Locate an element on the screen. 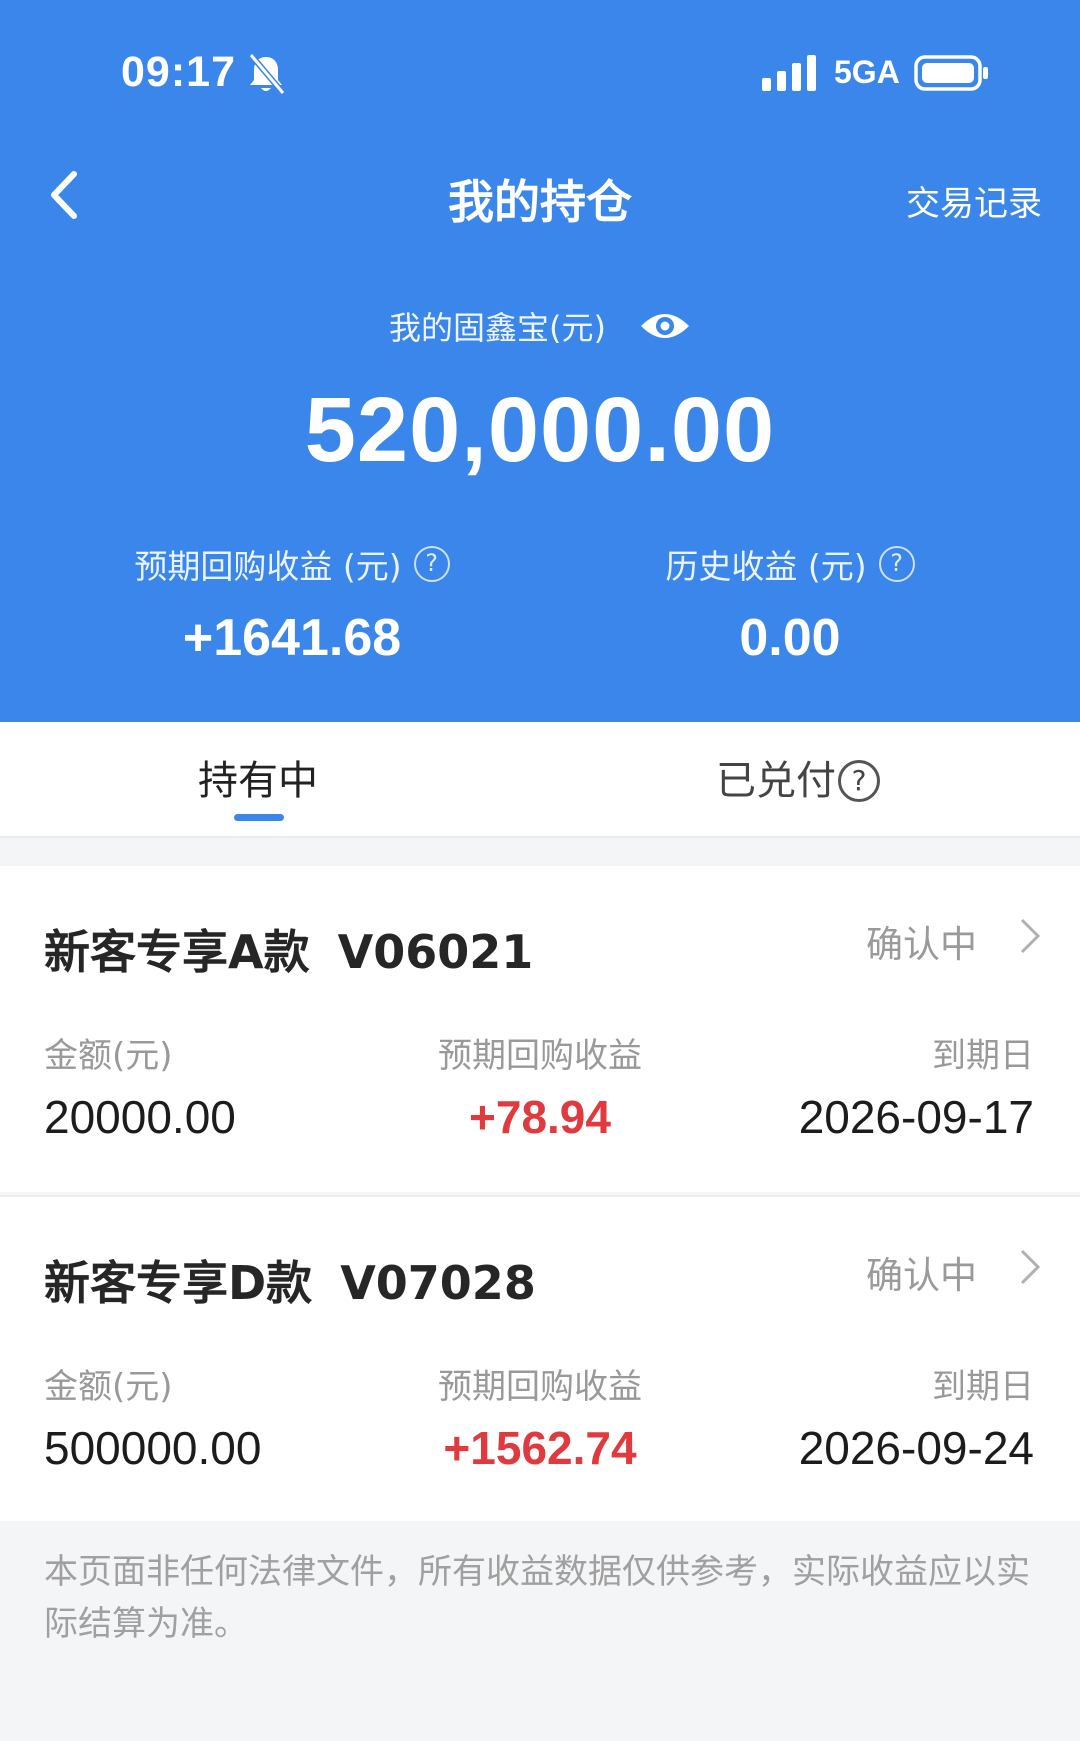  expected-earnings-label: 预期回购收益 (元) is located at coordinates (268, 566).